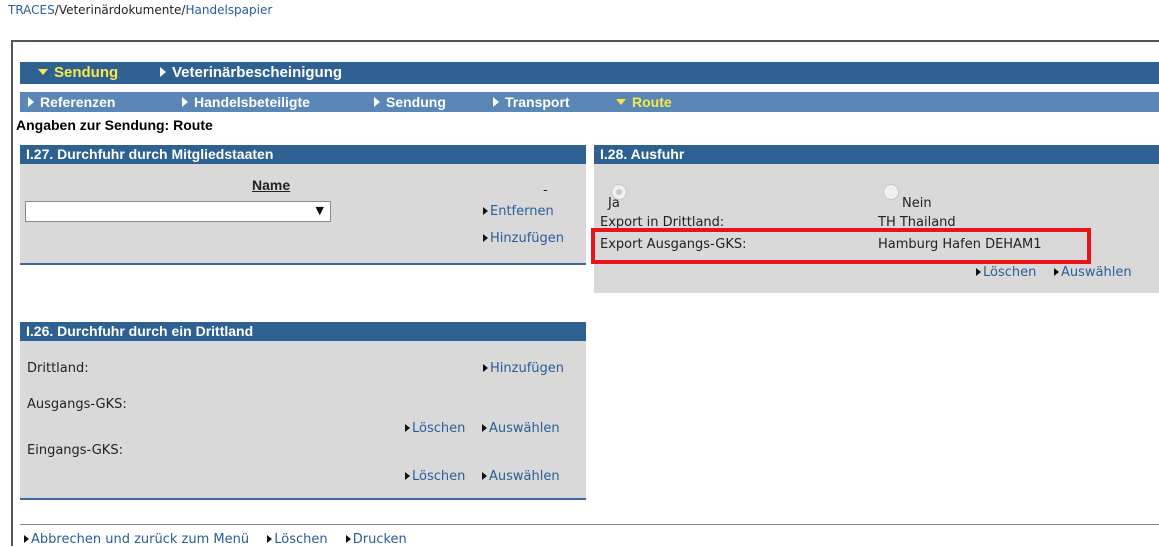  What do you see at coordinates (58, 368) in the screenshot?
I see `third-country-label: Drittland:` at bounding box center [58, 368].